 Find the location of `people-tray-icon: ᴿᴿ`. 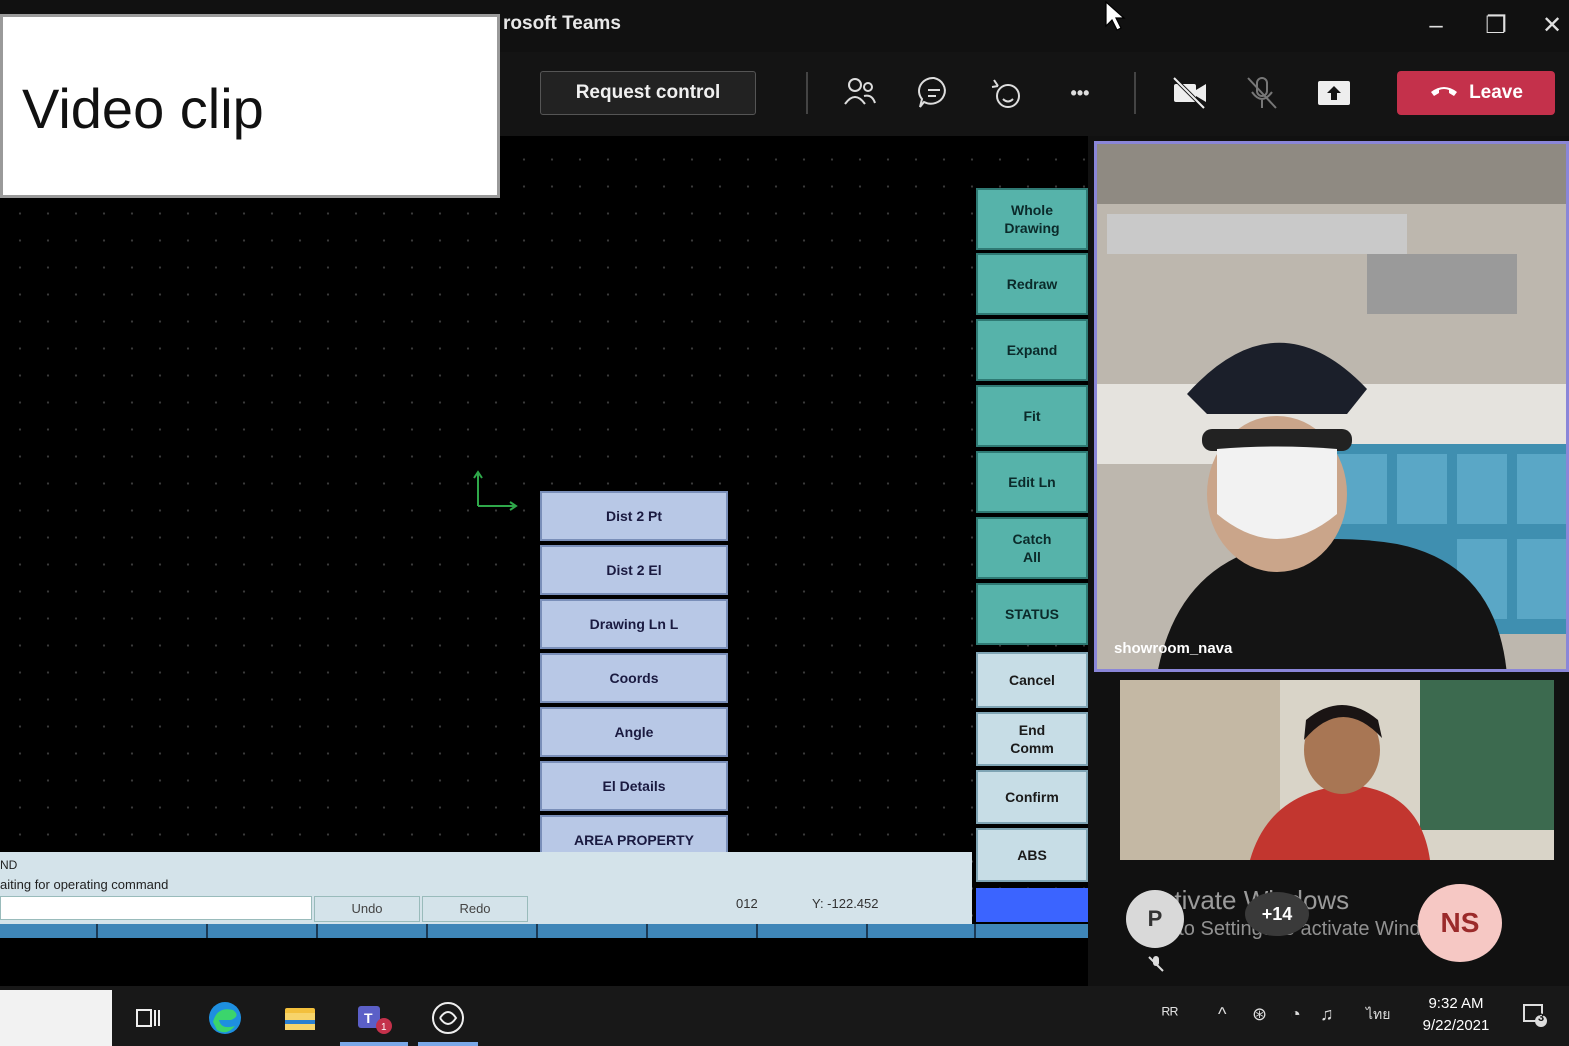

people-tray-icon: ᴿᴿ is located at coordinates (1170, 1014).